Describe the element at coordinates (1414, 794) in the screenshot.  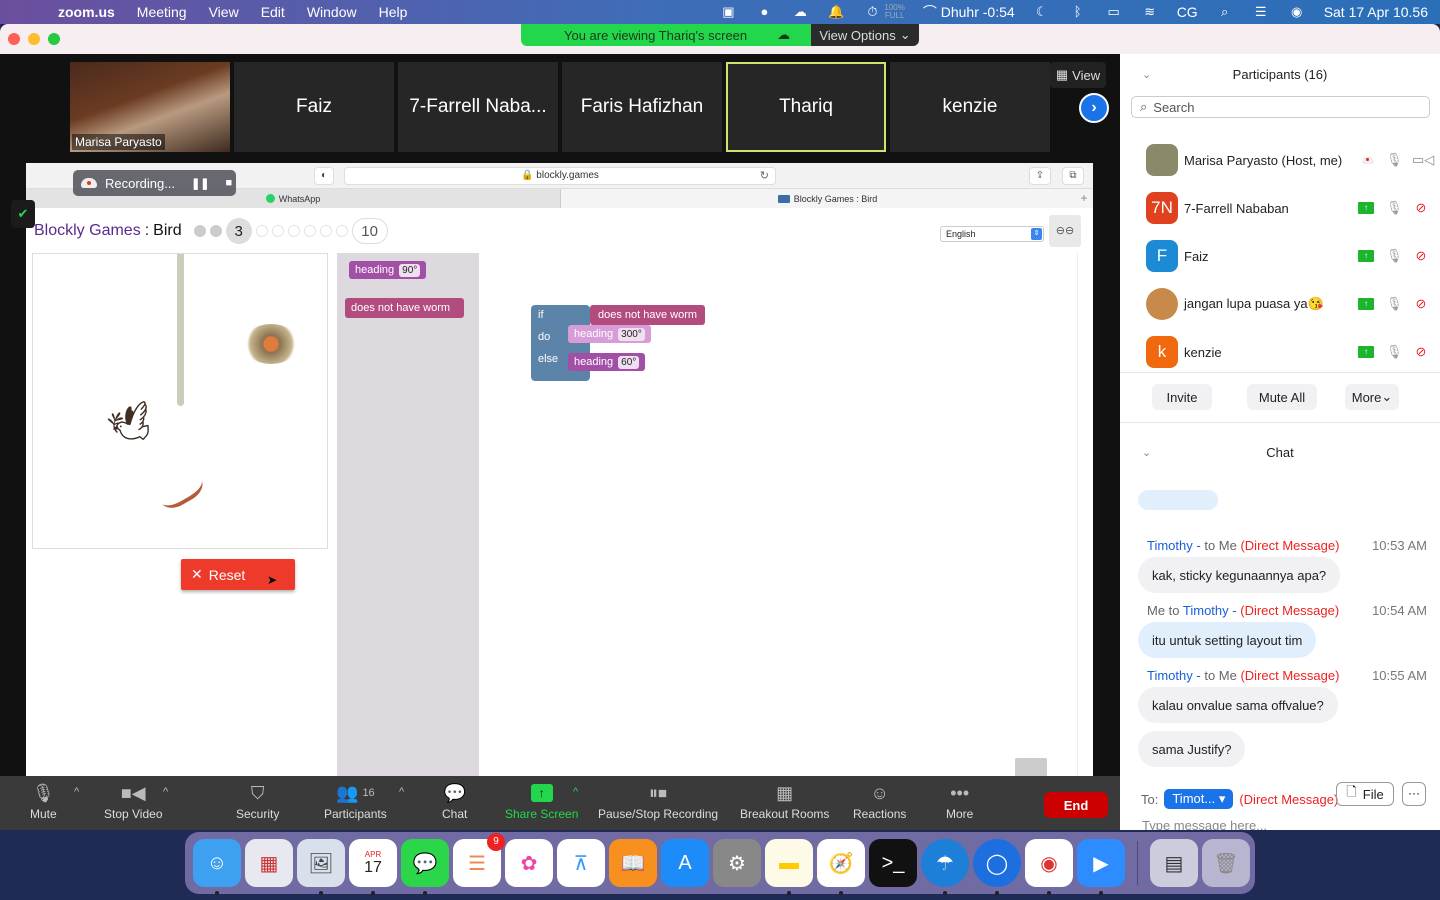
I see `chat-more-button: ···` at that location.